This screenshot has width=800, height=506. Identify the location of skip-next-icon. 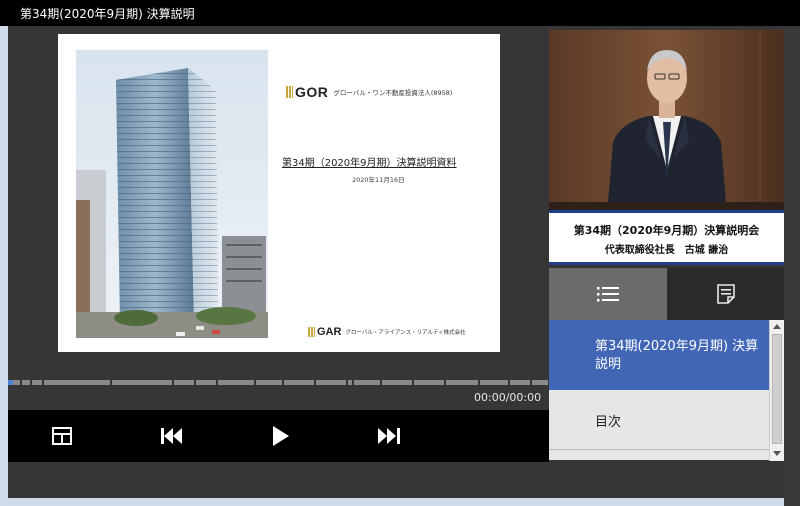
(389, 436).